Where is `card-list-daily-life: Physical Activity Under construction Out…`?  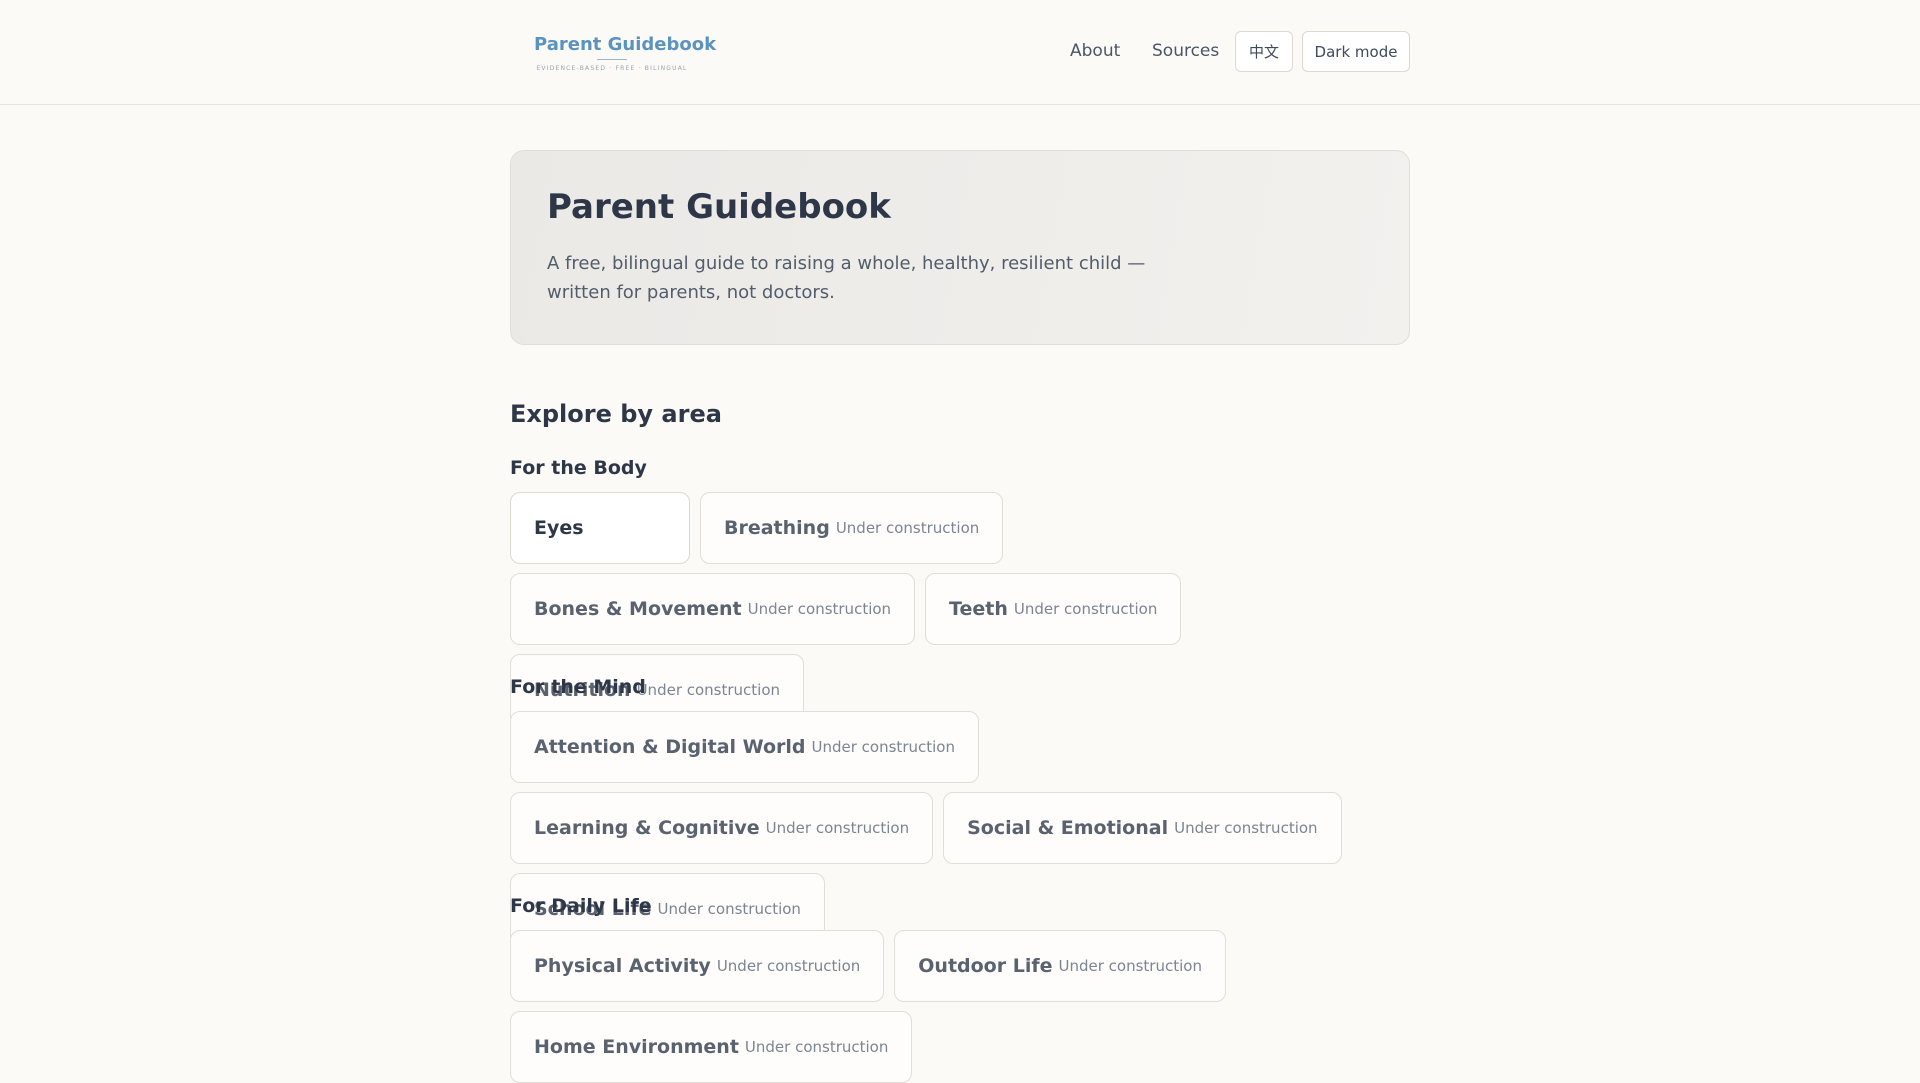
card-list-daily-life: Physical Activity Under construction Out… is located at coordinates (960, 1006).